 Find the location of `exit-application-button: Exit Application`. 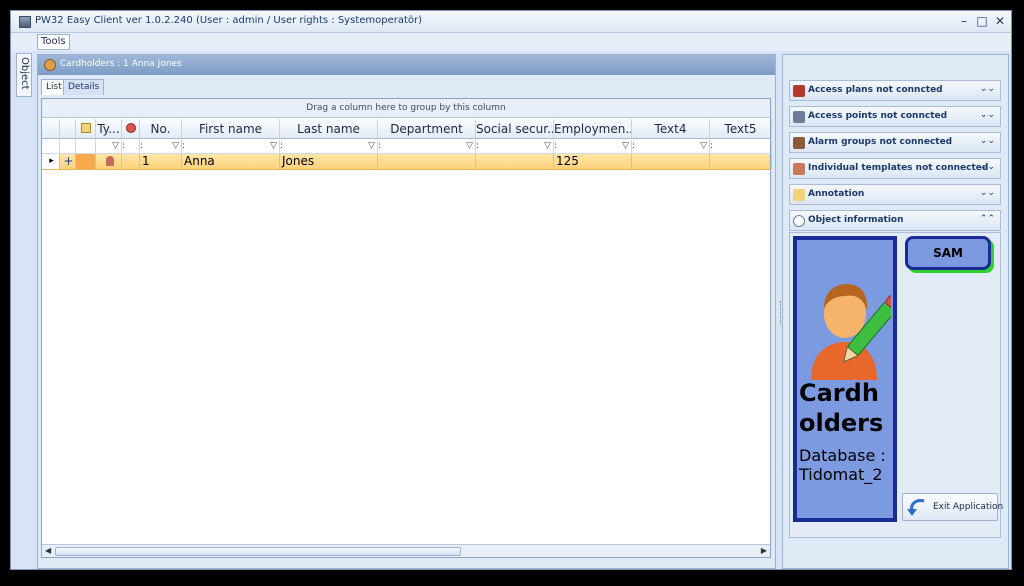

exit-application-button: Exit Application is located at coordinates (952, 507).